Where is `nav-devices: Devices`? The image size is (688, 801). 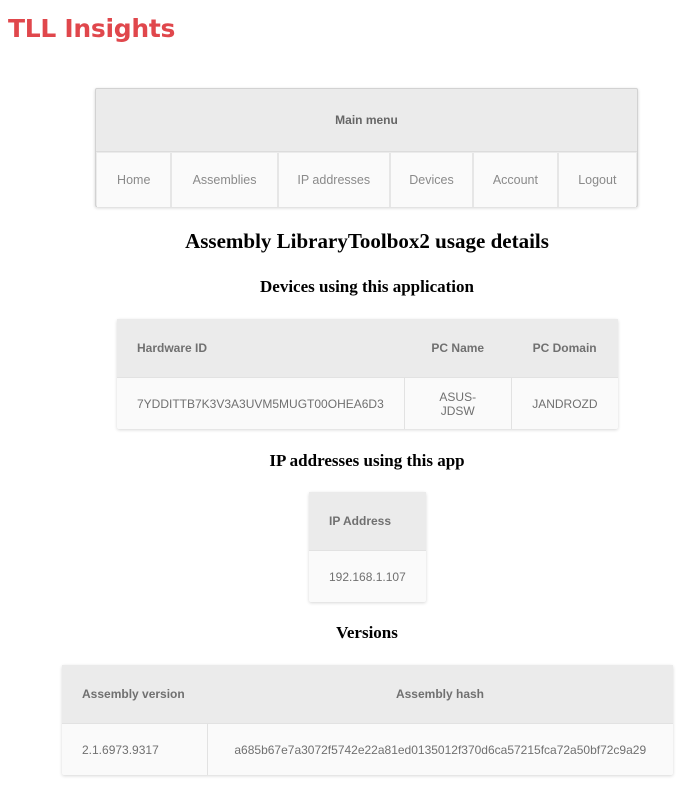 nav-devices: Devices is located at coordinates (432, 180).